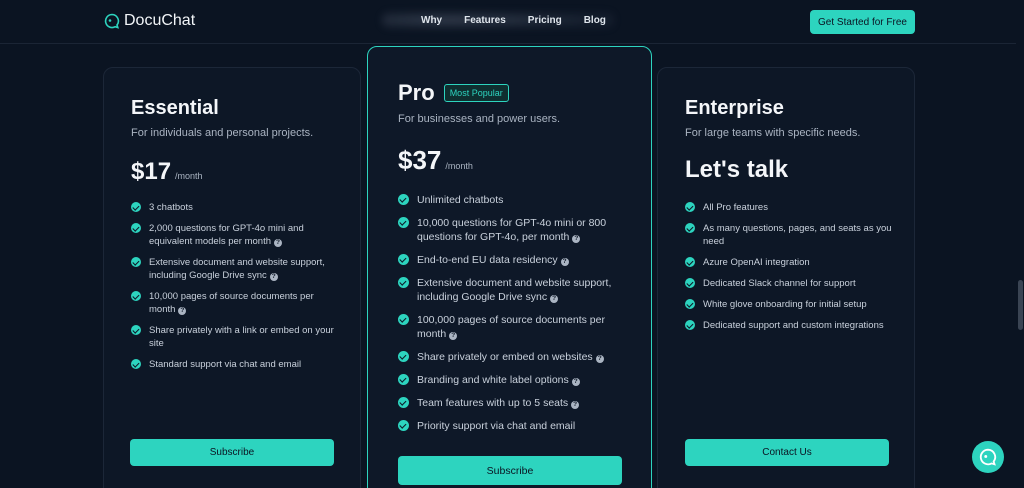  Describe the element at coordinates (175, 108) in the screenshot. I see `plan-name: Essential` at that location.